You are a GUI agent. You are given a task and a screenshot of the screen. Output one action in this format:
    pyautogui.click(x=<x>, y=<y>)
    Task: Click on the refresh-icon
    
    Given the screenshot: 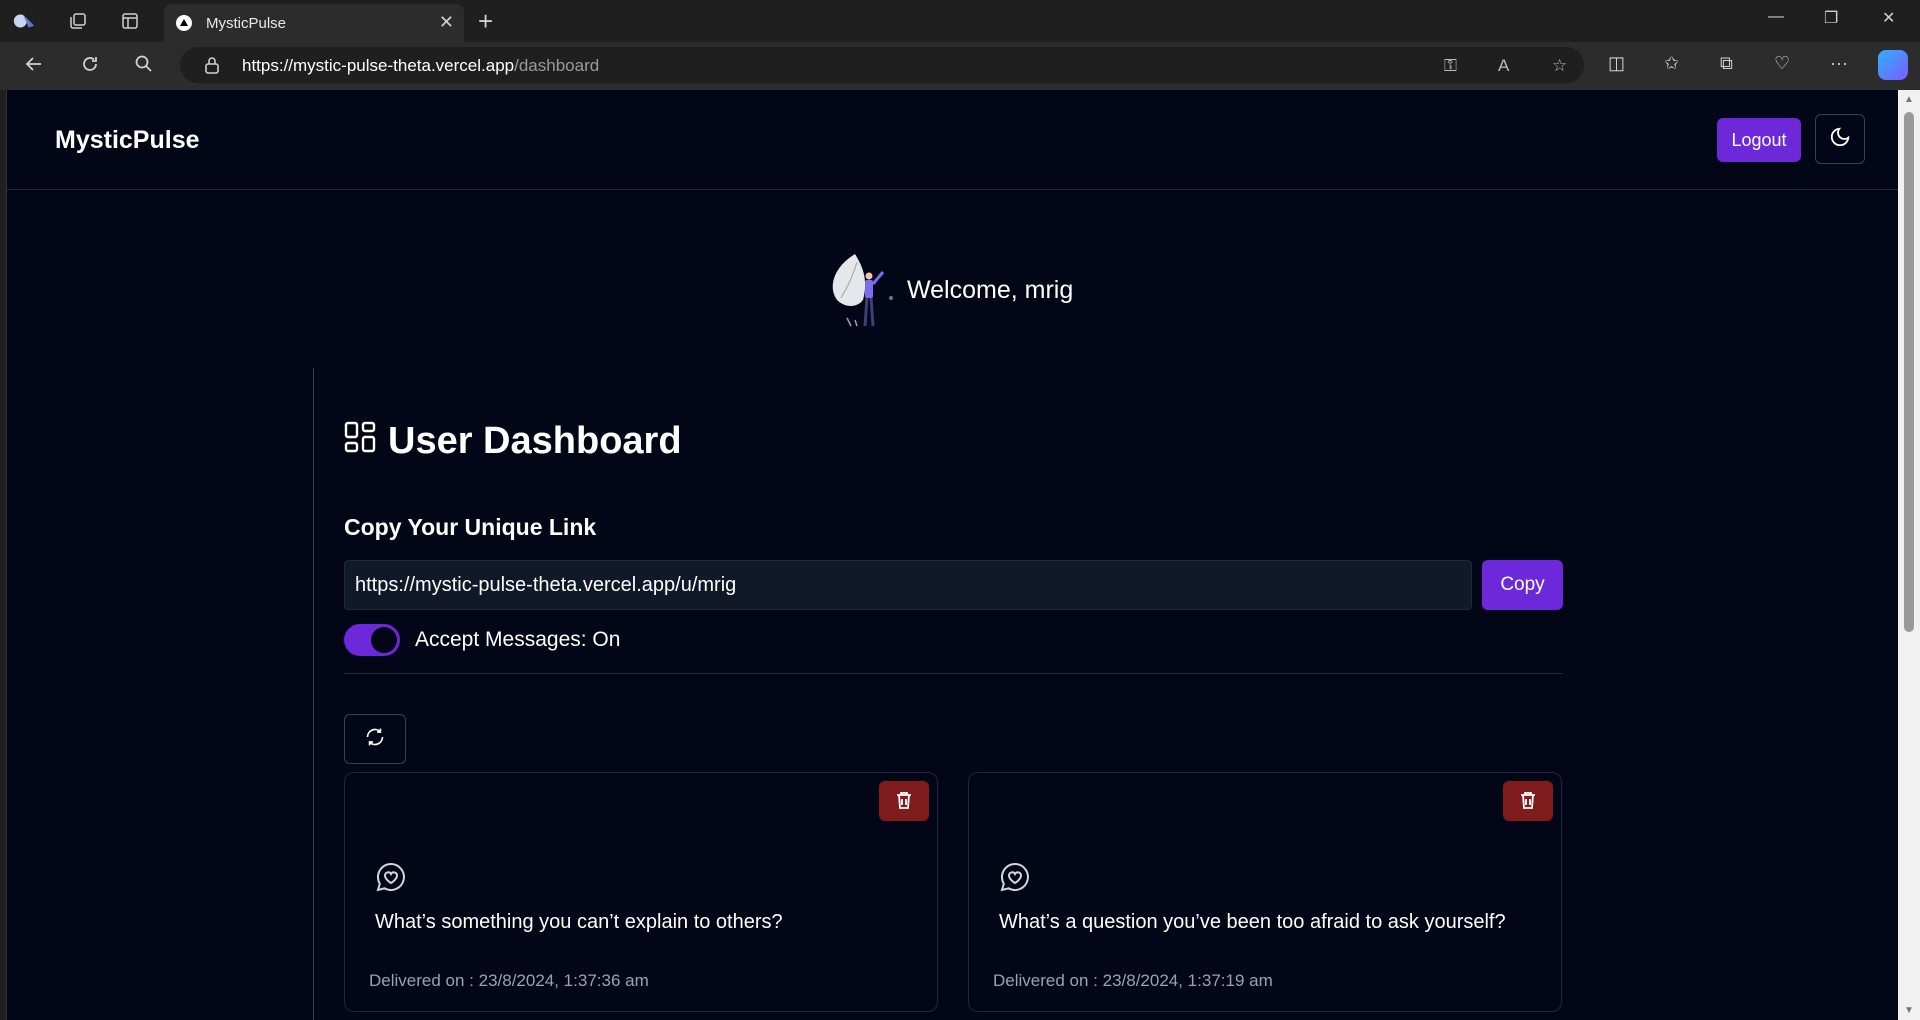 What is the action you would take?
    pyautogui.click(x=375, y=739)
    